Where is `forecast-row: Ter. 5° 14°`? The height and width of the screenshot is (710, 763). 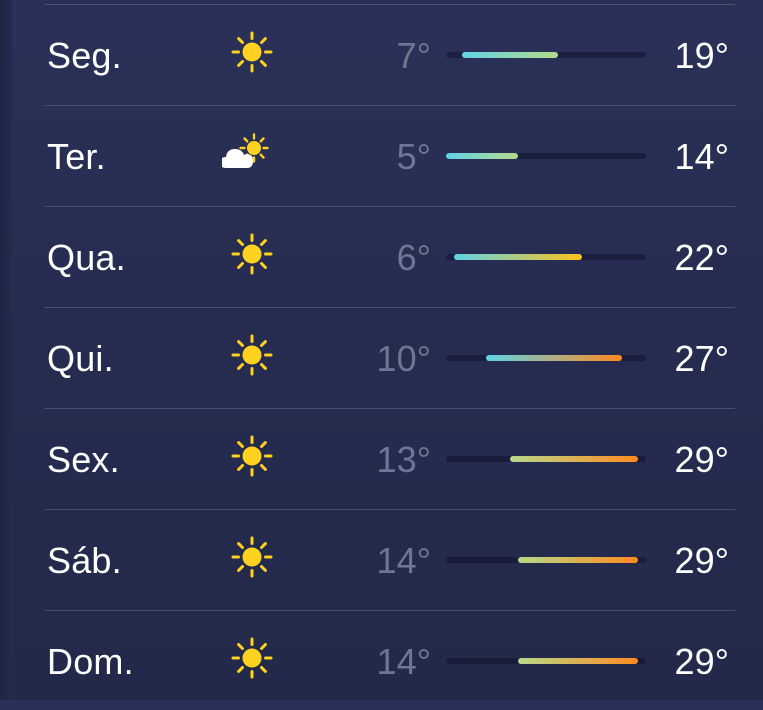
forecast-row: Ter. 5° 14° is located at coordinates (390, 155).